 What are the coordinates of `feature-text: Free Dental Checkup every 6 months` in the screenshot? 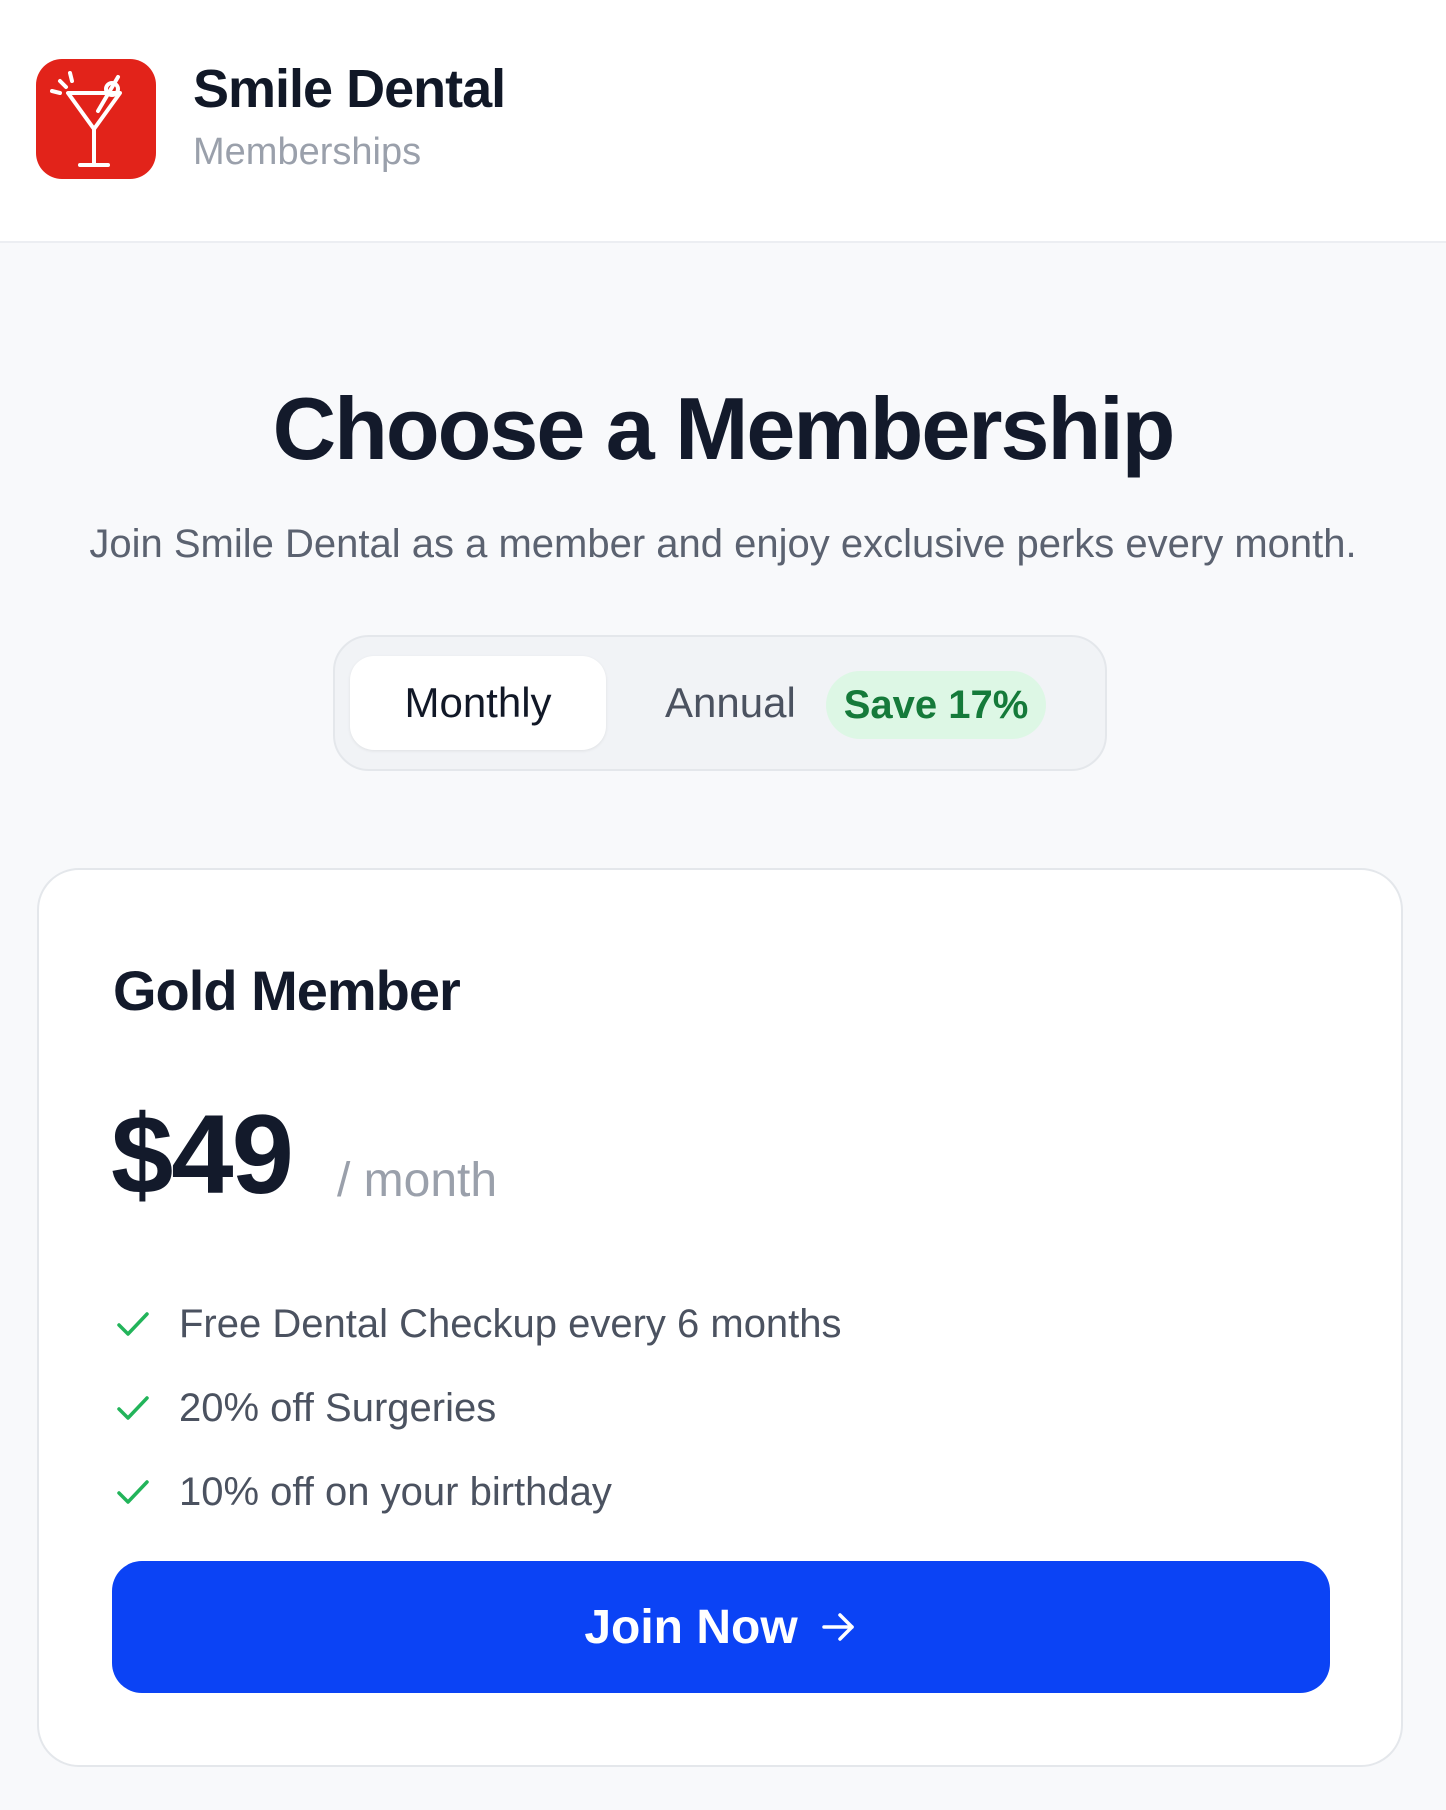 It's located at (510, 1323).